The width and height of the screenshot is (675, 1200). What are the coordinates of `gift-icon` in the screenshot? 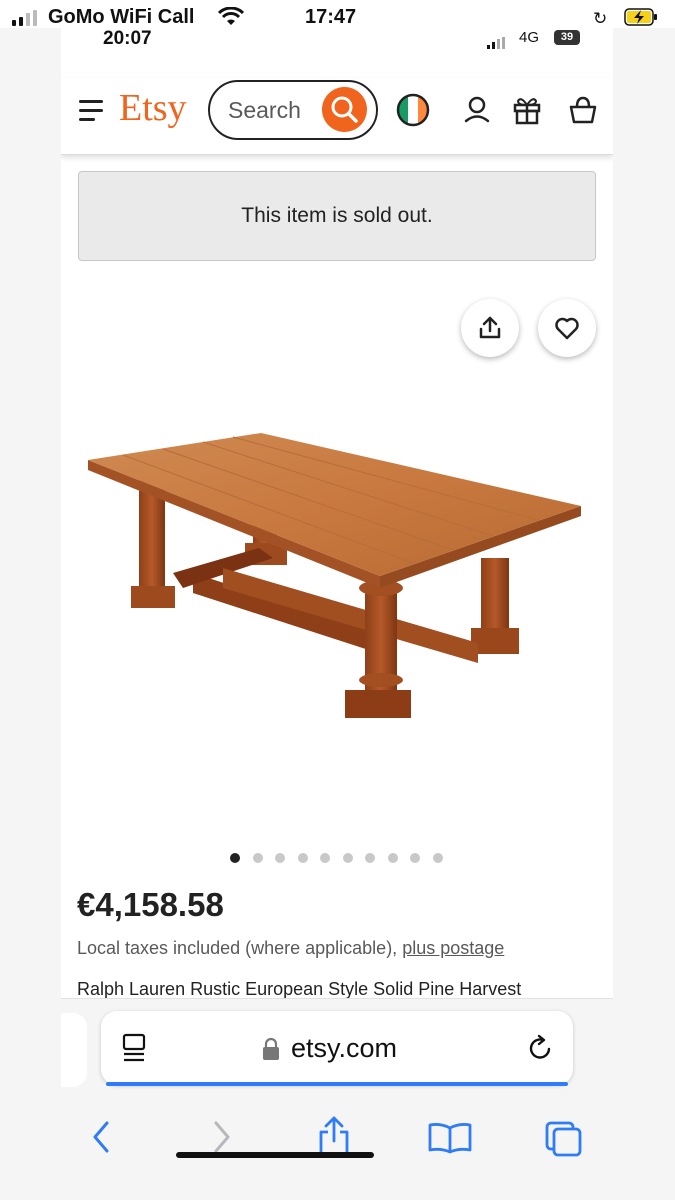 It's located at (527, 110).